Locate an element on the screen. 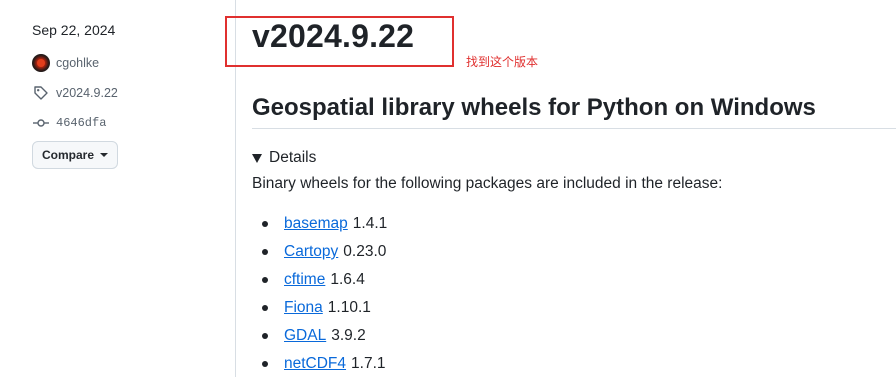 This screenshot has width=896, height=378. package-version: 1.6.4 is located at coordinates (347, 279).